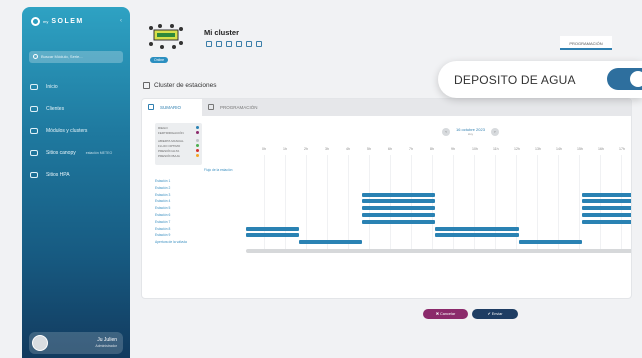 Image resolution: width=642 pixels, height=358 pixels. What do you see at coordinates (211, 107) in the screenshot?
I see `clock-icon` at bounding box center [211, 107].